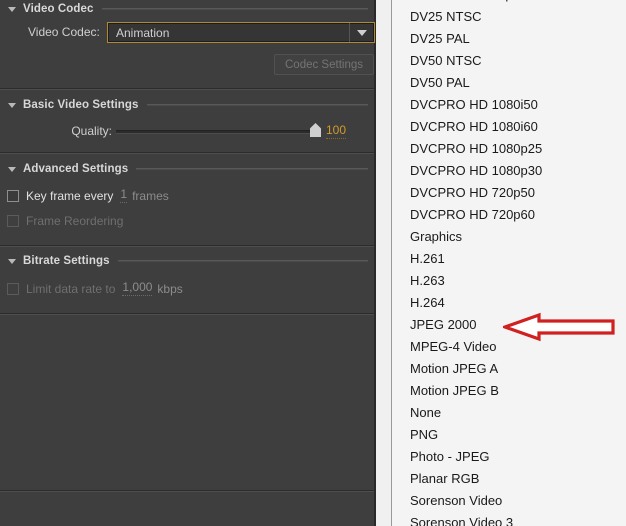  Describe the element at coordinates (170, 288) in the screenshot. I see `limit-data-rate-unit-label: kbps` at that location.